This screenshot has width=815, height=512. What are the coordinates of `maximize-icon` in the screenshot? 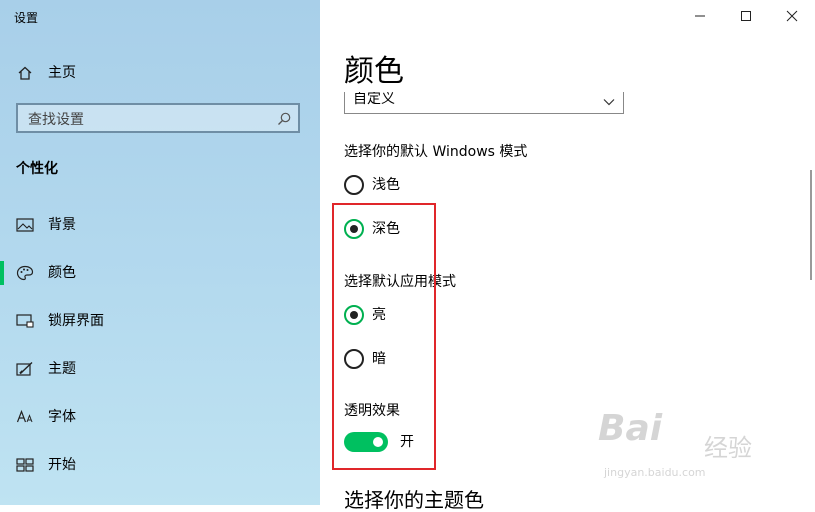 It's located at (746, 16).